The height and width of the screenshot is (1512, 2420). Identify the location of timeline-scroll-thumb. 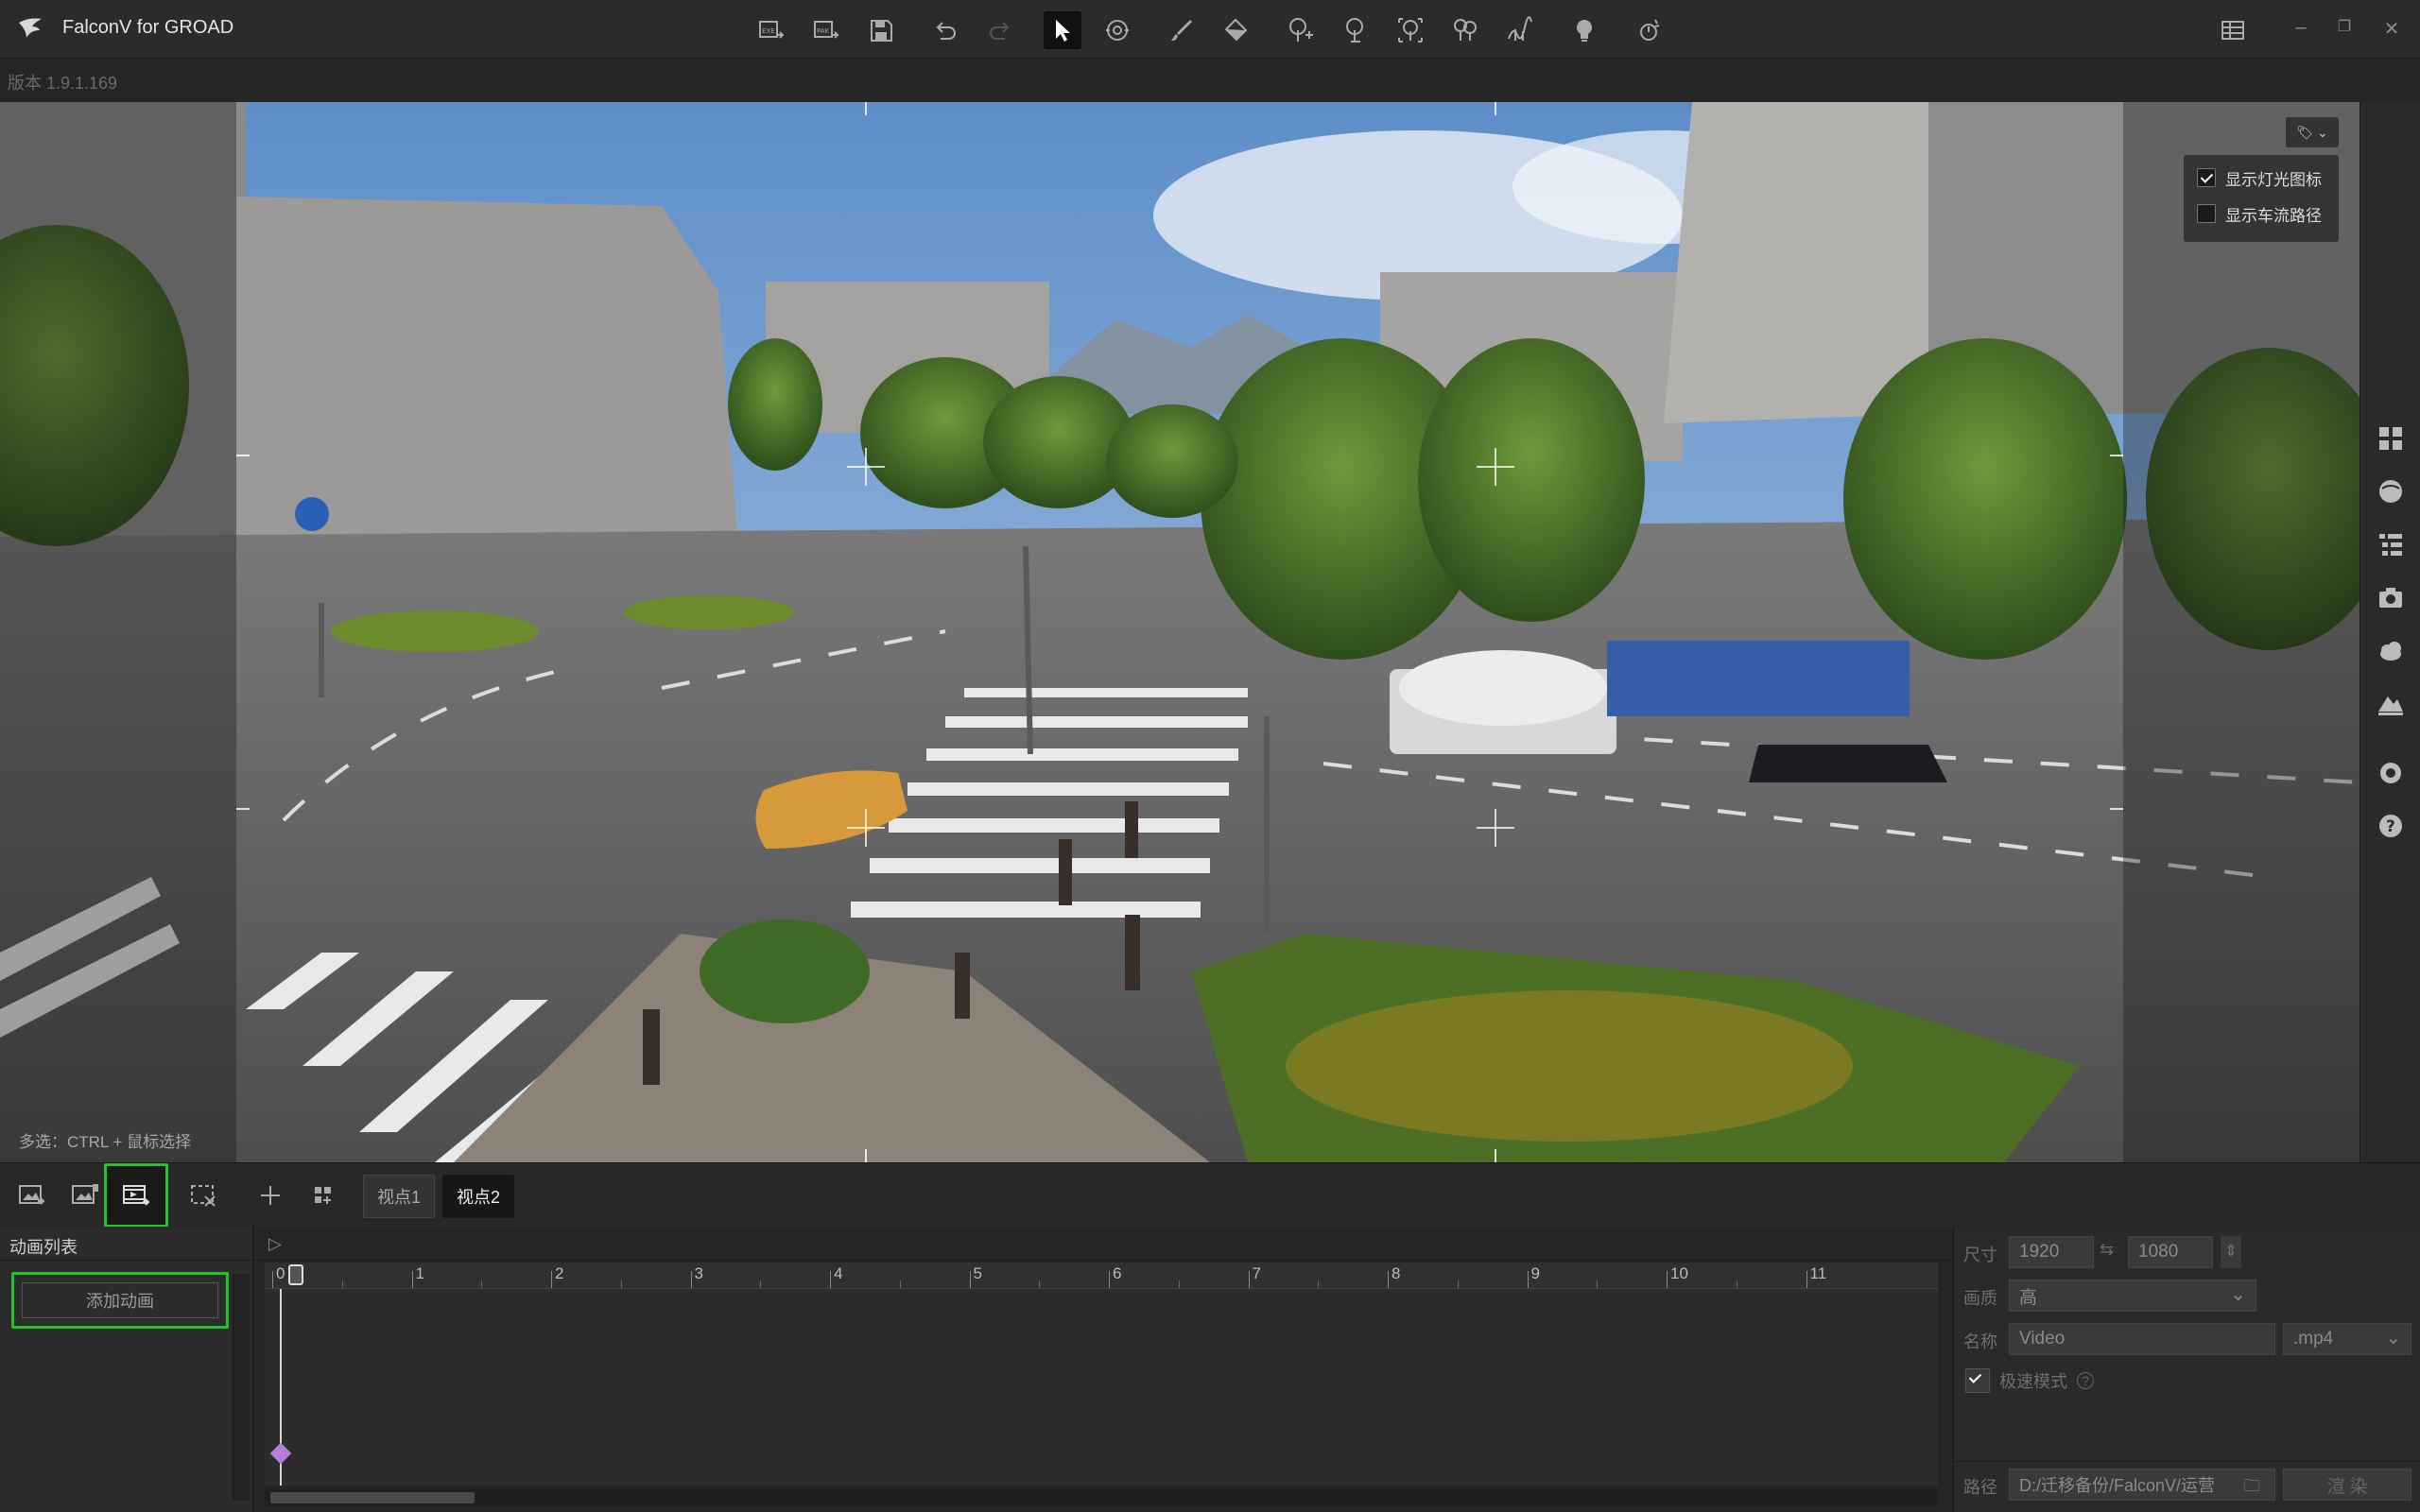
(373, 1497).